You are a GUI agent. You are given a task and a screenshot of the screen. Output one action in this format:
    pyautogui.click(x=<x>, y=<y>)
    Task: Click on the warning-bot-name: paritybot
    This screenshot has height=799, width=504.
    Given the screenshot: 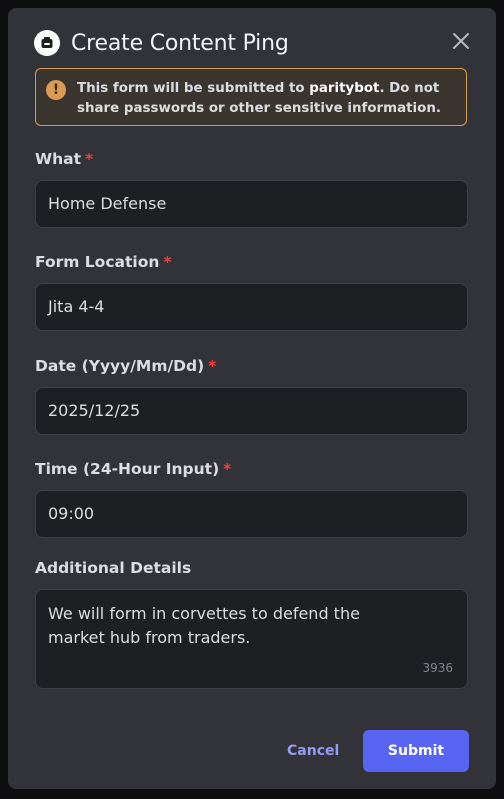 What is the action you would take?
    pyautogui.click(x=344, y=88)
    